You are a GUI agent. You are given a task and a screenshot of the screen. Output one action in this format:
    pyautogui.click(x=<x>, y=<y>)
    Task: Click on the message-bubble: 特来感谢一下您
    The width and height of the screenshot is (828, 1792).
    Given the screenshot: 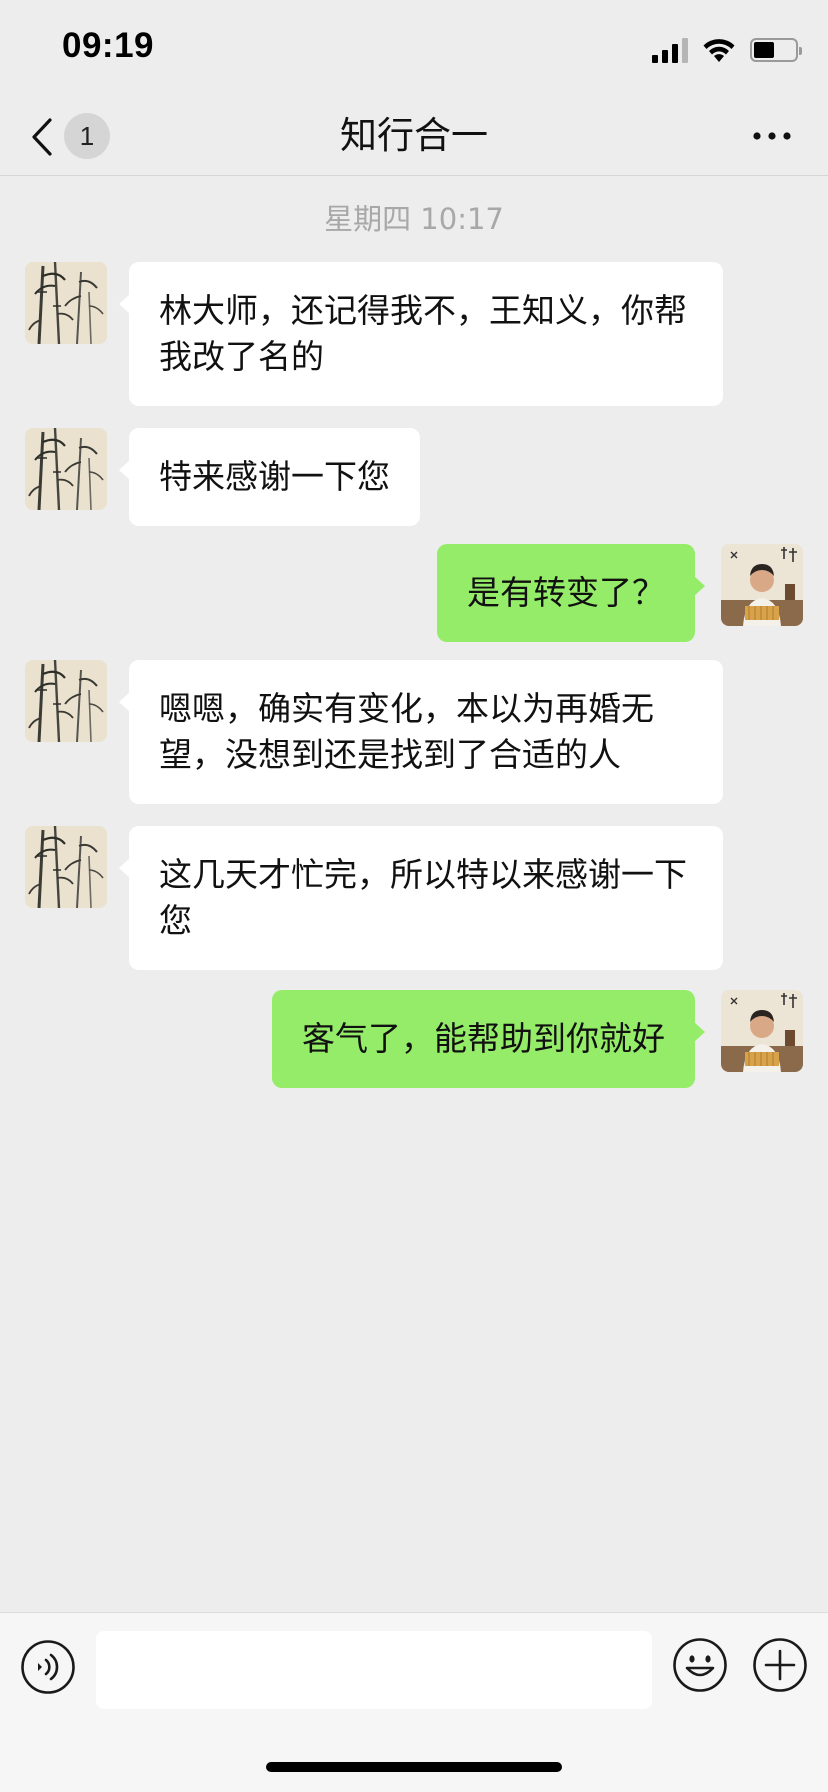 What is the action you would take?
    pyautogui.click(x=269, y=477)
    